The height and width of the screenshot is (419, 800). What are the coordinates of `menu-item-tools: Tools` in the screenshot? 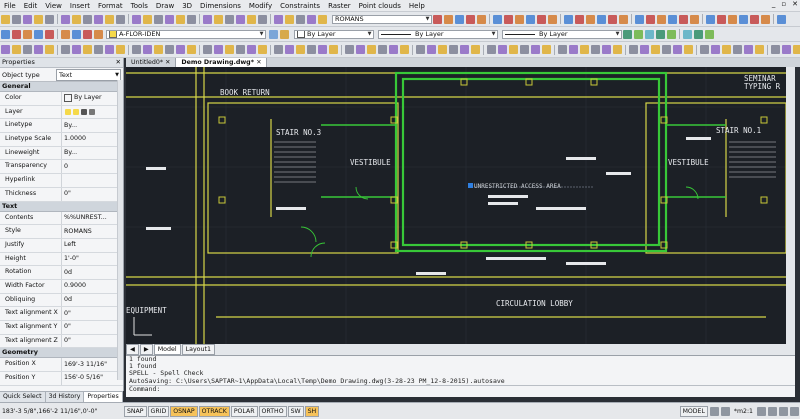 It's located at (139, 6).